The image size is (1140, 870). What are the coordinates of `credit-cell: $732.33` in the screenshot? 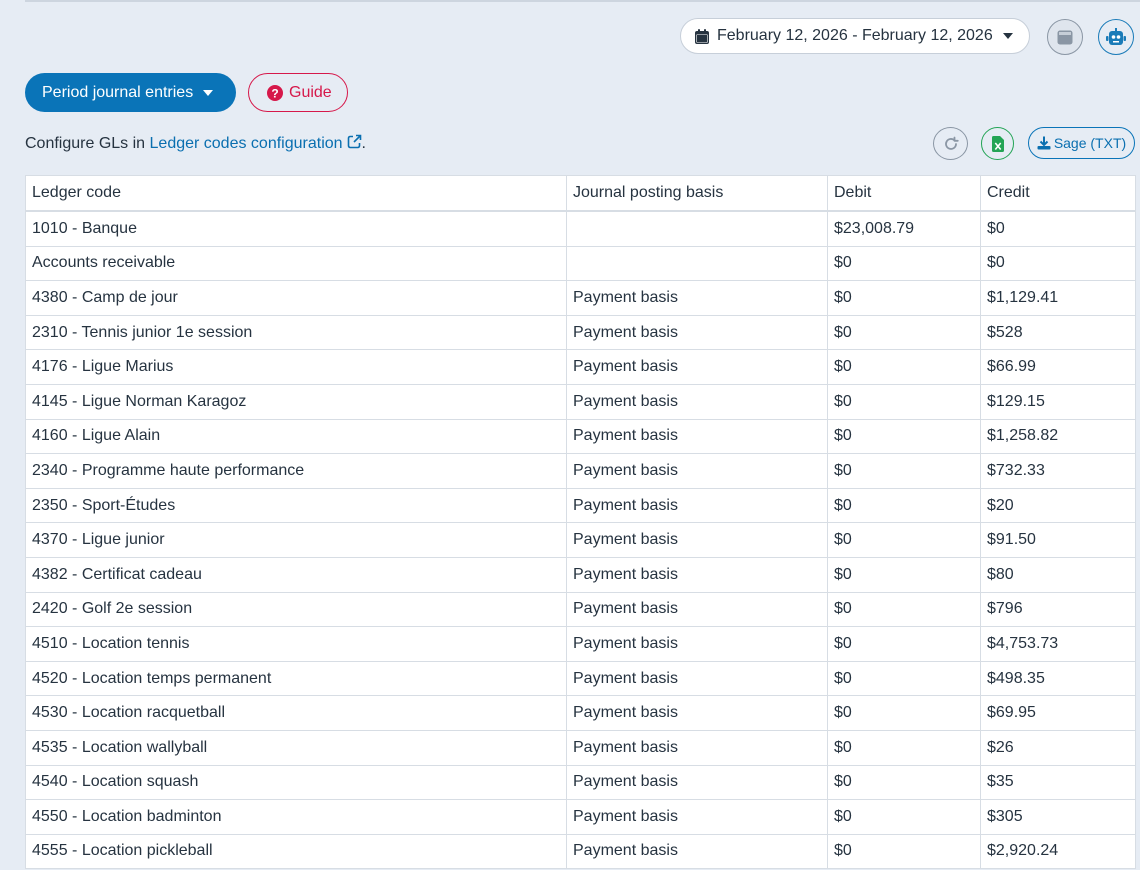 It's located at (1058, 471).